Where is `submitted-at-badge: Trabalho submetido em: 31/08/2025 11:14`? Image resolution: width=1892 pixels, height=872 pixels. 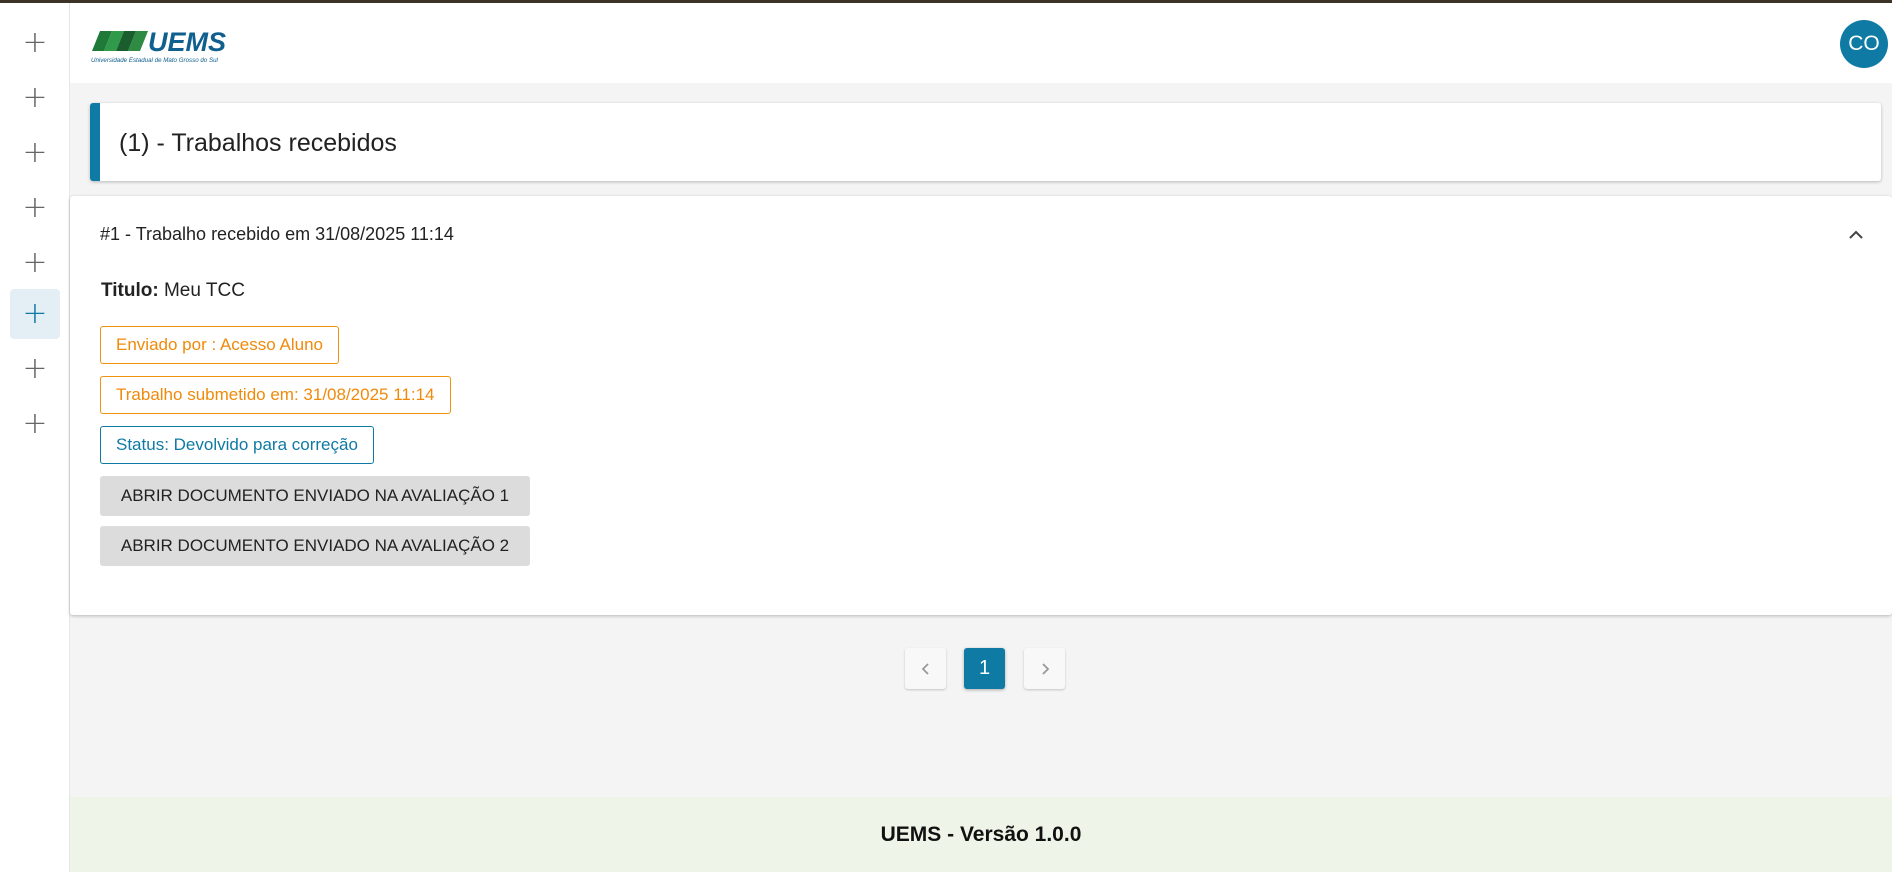
submitted-at-badge: Trabalho submetido em: 31/08/2025 11:14 is located at coordinates (275, 395).